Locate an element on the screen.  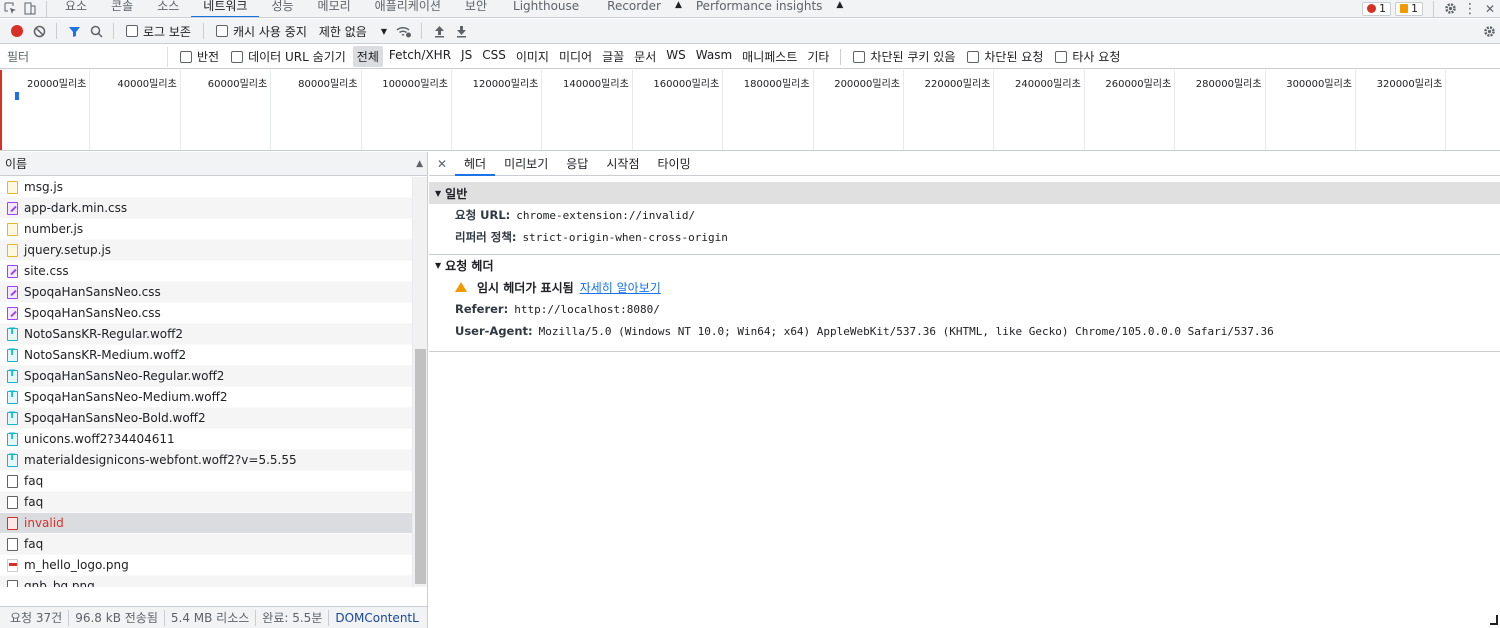
type-filter-9: Wasm is located at coordinates (714, 56).